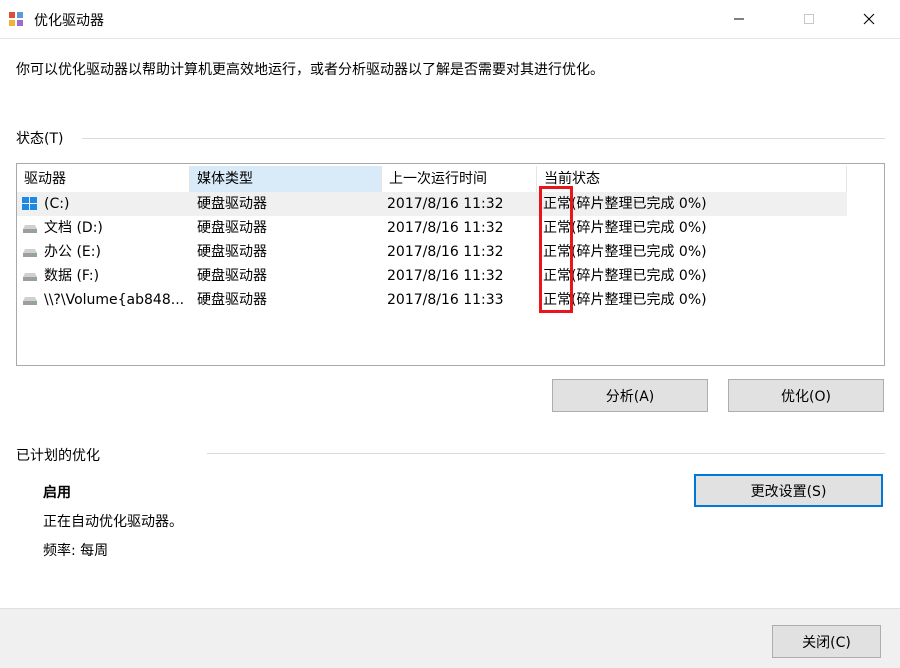 This screenshot has width=900, height=668. Describe the element at coordinates (450, 19) in the screenshot. I see `title-bar: 优化驱动器` at that location.